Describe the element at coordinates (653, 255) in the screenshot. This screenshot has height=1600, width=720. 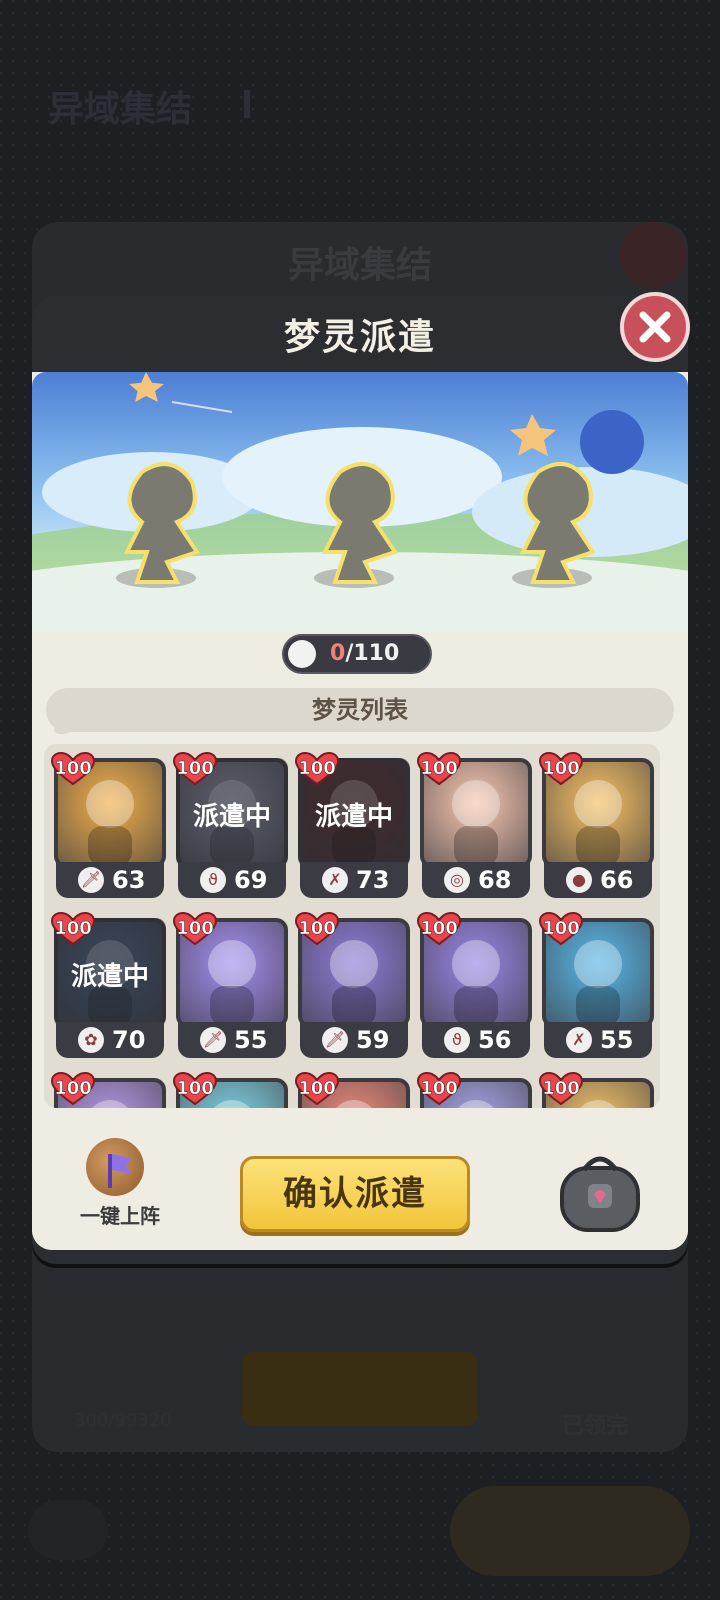
I see `background-close-icon` at that location.